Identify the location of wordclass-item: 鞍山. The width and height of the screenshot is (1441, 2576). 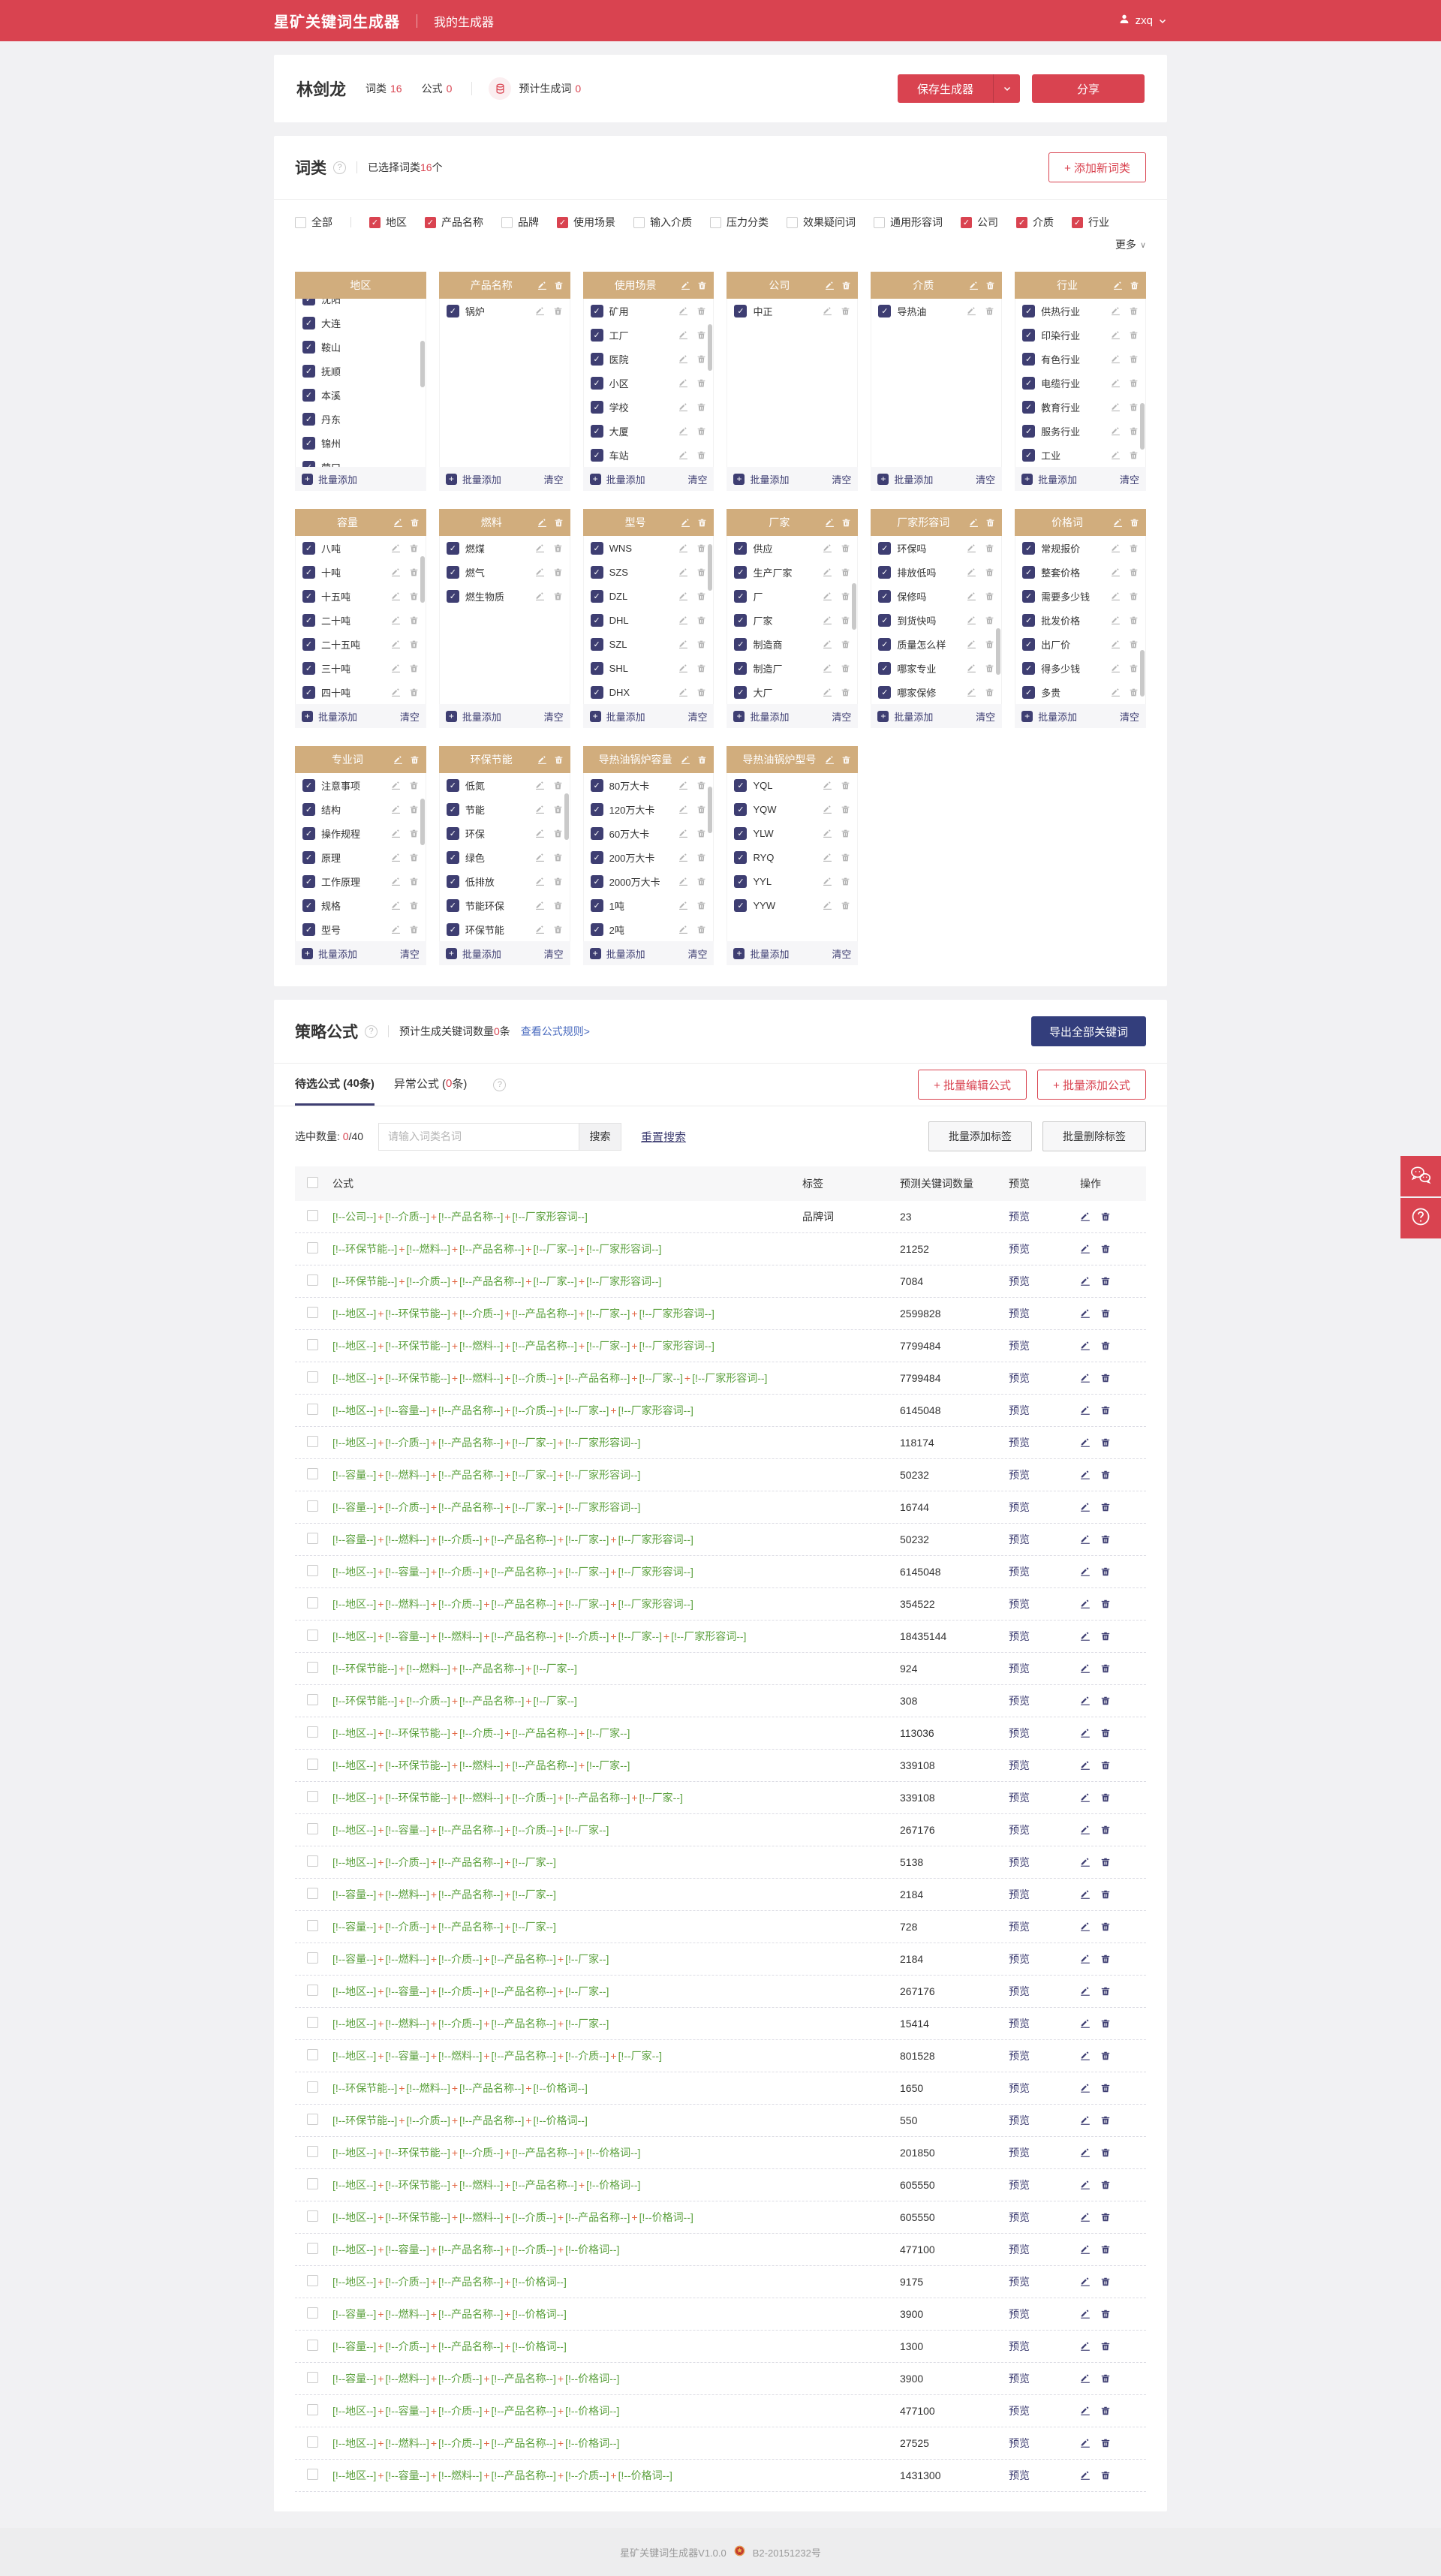
(361, 347).